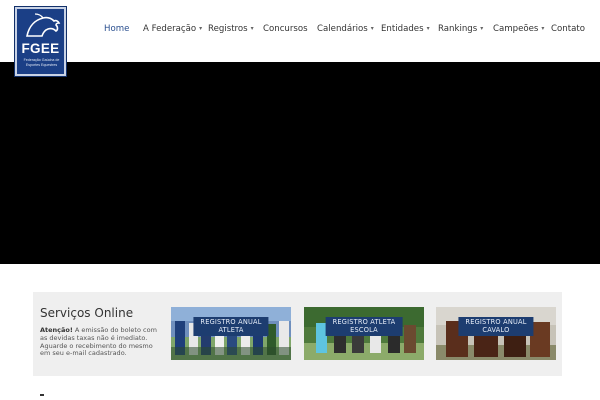 This screenshot has height=400, width=600. I want to click on nav-rankings-label: Rankings, so click(458, 29).